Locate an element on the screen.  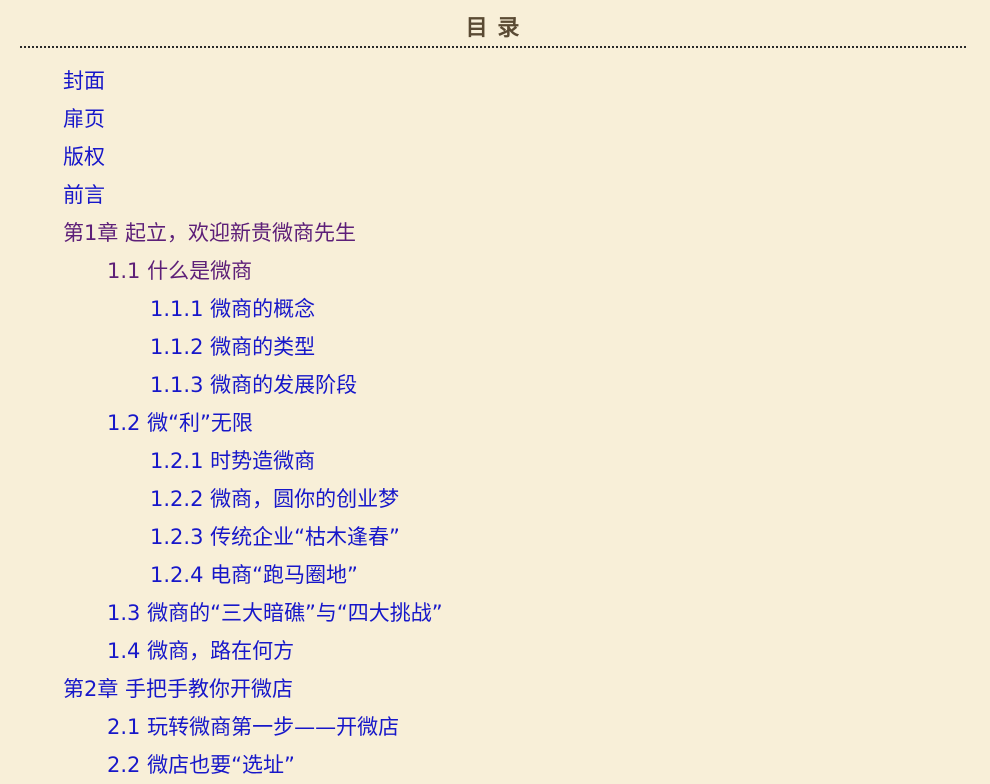
toc-link: 1.2.3 传统企业“枯木逢春” is located at coordinates (275, 537).